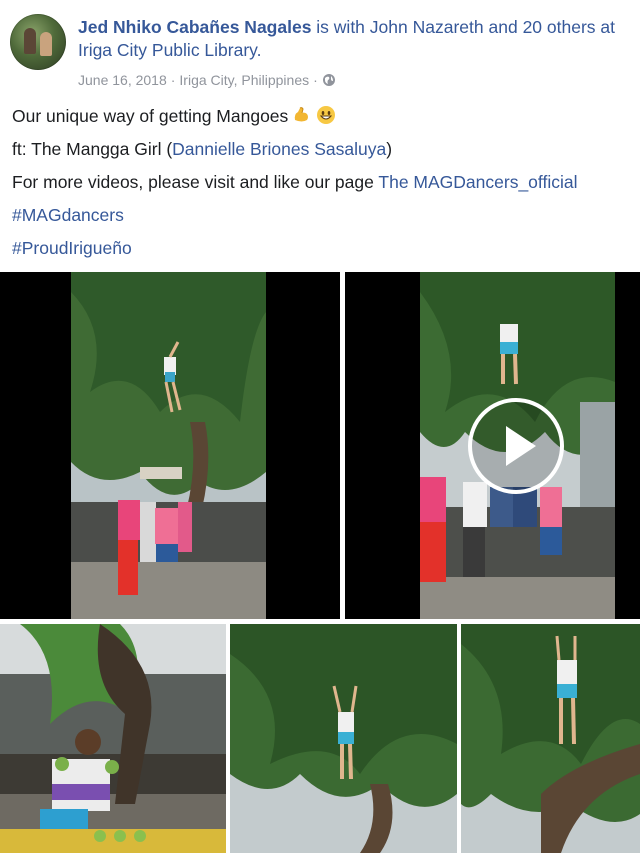 This screenshot has height=853, width=640. What do you see at coordinates (194, 27) in the screenshot?
I see `author-name: Jed Nhiko Cabañes Nagales` at bounding box center [194, 27].